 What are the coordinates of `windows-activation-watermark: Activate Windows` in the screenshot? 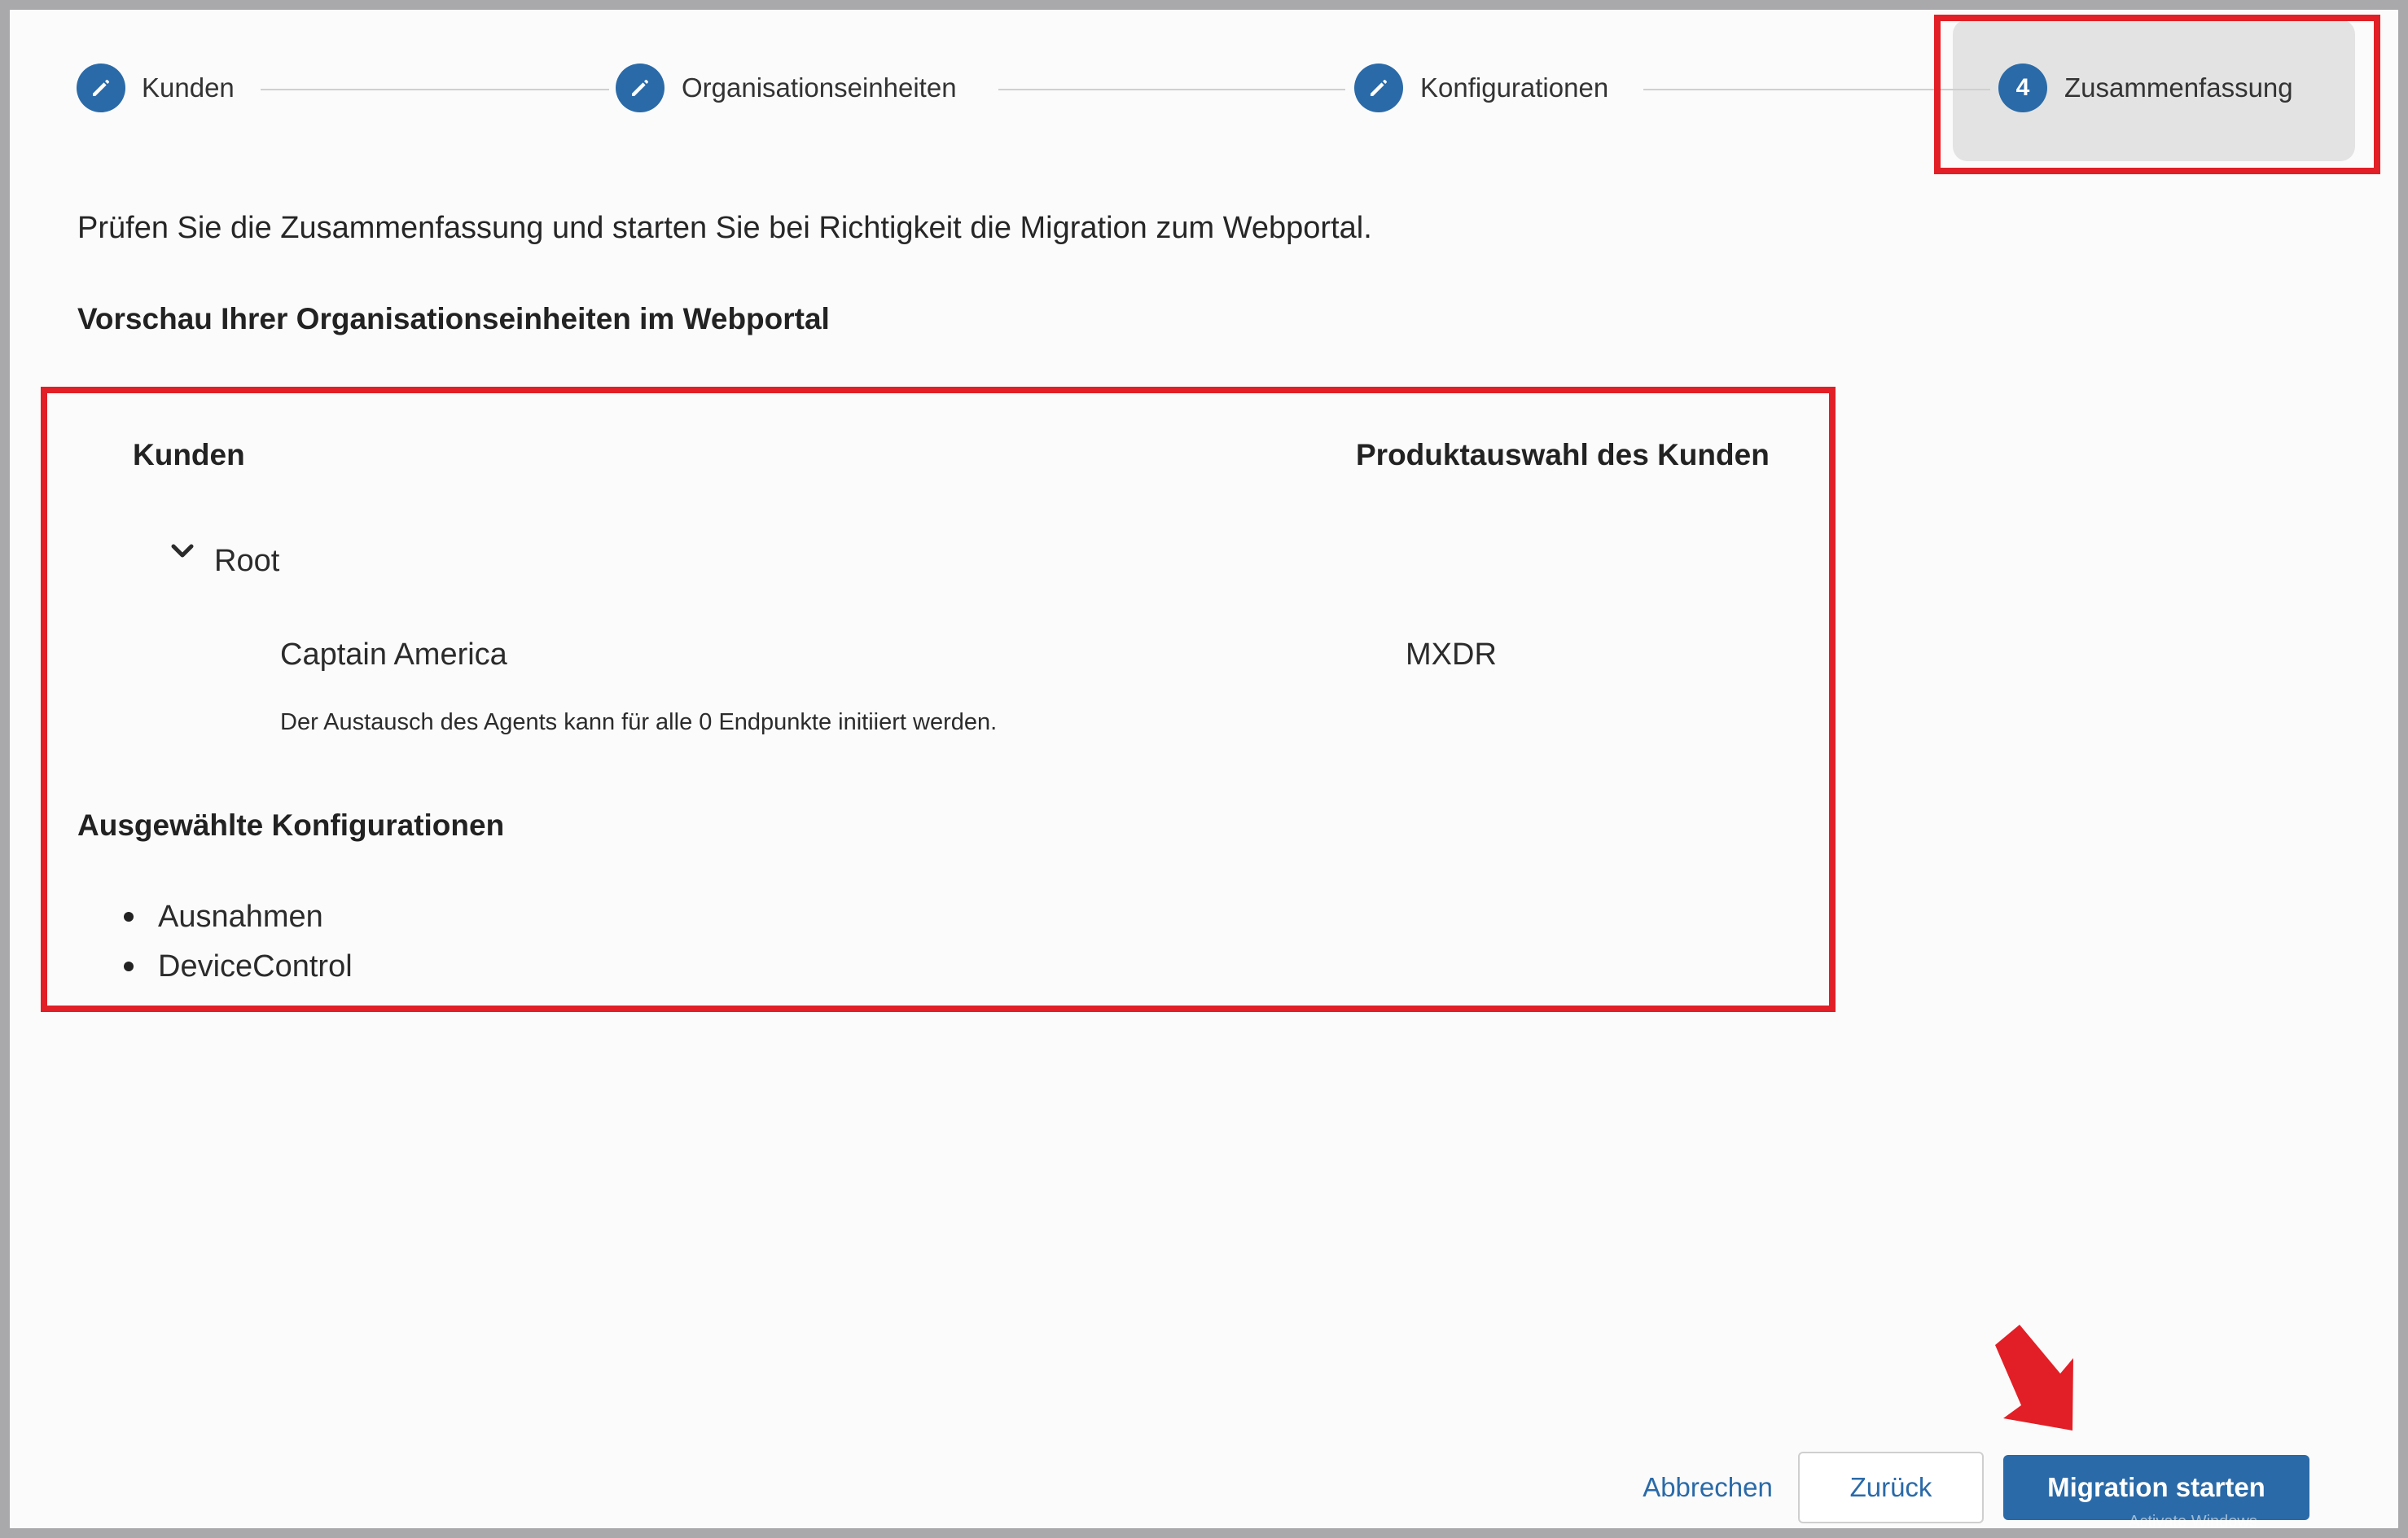 It's located at (2193, 1520).